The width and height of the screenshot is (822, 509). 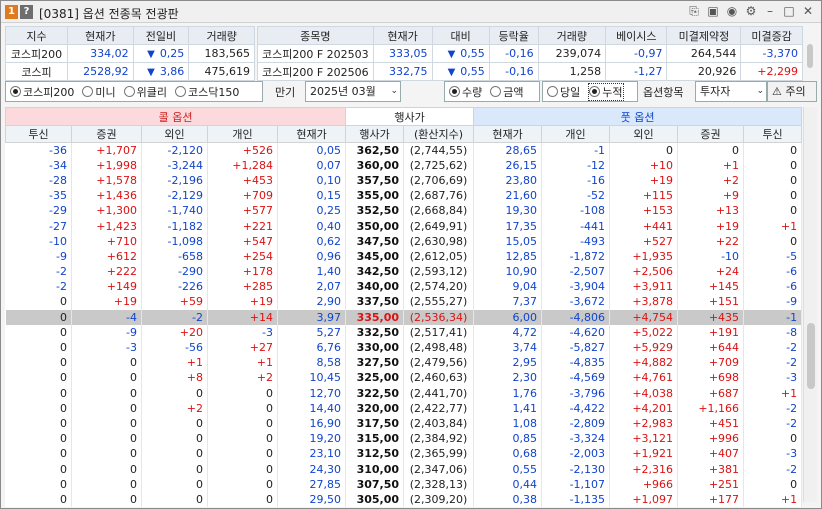 I want to click on radio-cumulative: 누적, so click(x=606, y=91).